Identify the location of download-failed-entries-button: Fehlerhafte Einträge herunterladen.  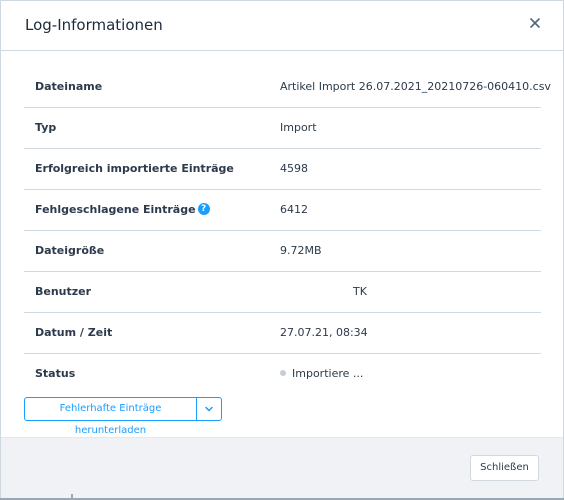
(110, 416).